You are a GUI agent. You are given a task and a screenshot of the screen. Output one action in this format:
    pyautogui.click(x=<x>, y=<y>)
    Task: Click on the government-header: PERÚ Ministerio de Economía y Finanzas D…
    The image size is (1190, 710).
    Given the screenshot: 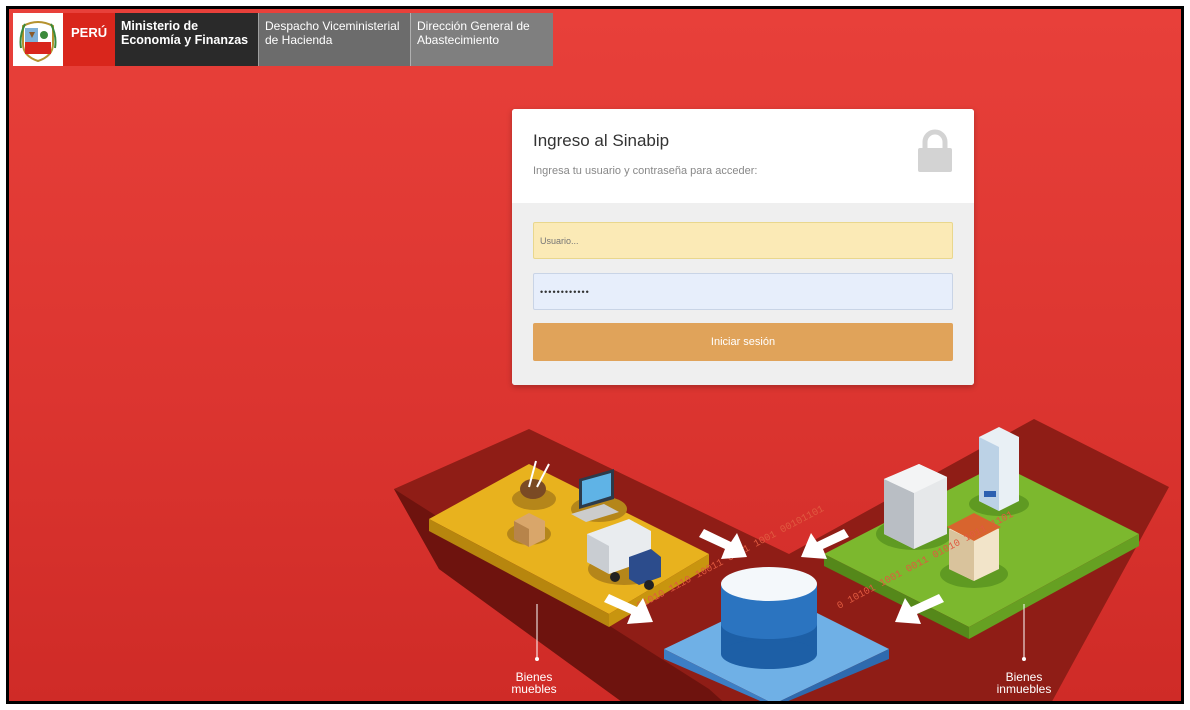 What is the action you would take?
    pyautogui.click(x=283, y=39)
    